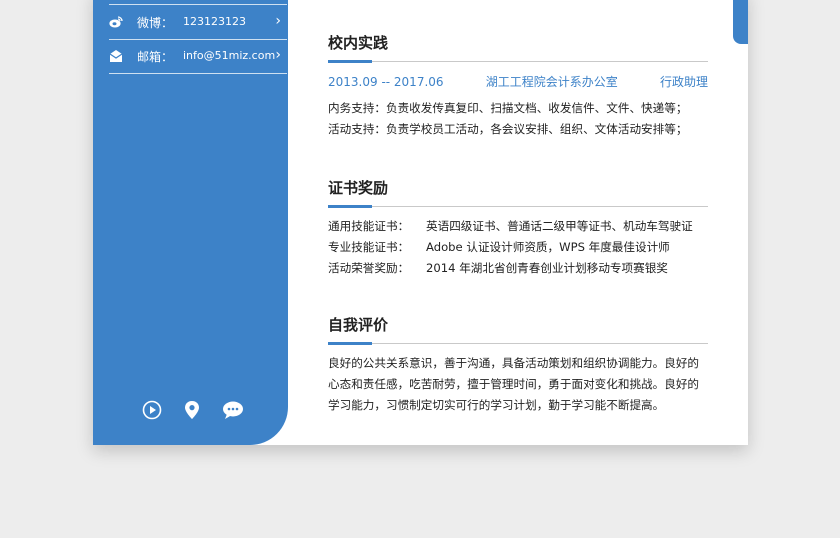 The width and height of the screenshot is (840, 538). I want to click on cert-row: 专业技能证书： Adobe 认证设计师资质，WPS 年度最佳设计师, so click(518, 247).